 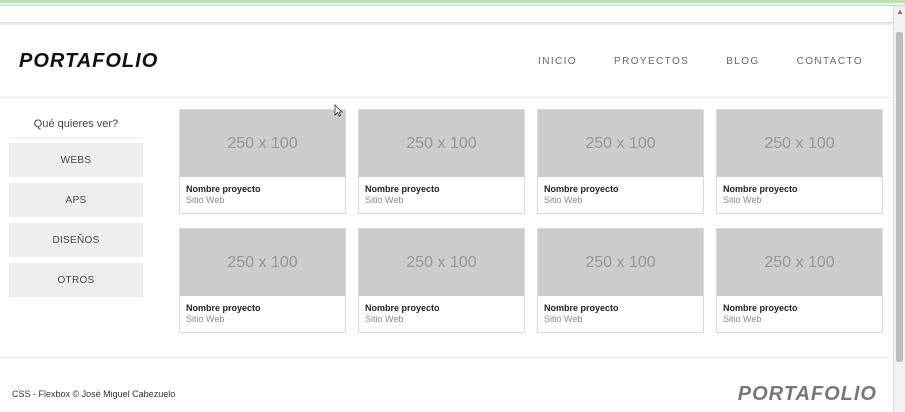 I want to click on filter-button-otros: OTROS, so click(x=76, y=280).